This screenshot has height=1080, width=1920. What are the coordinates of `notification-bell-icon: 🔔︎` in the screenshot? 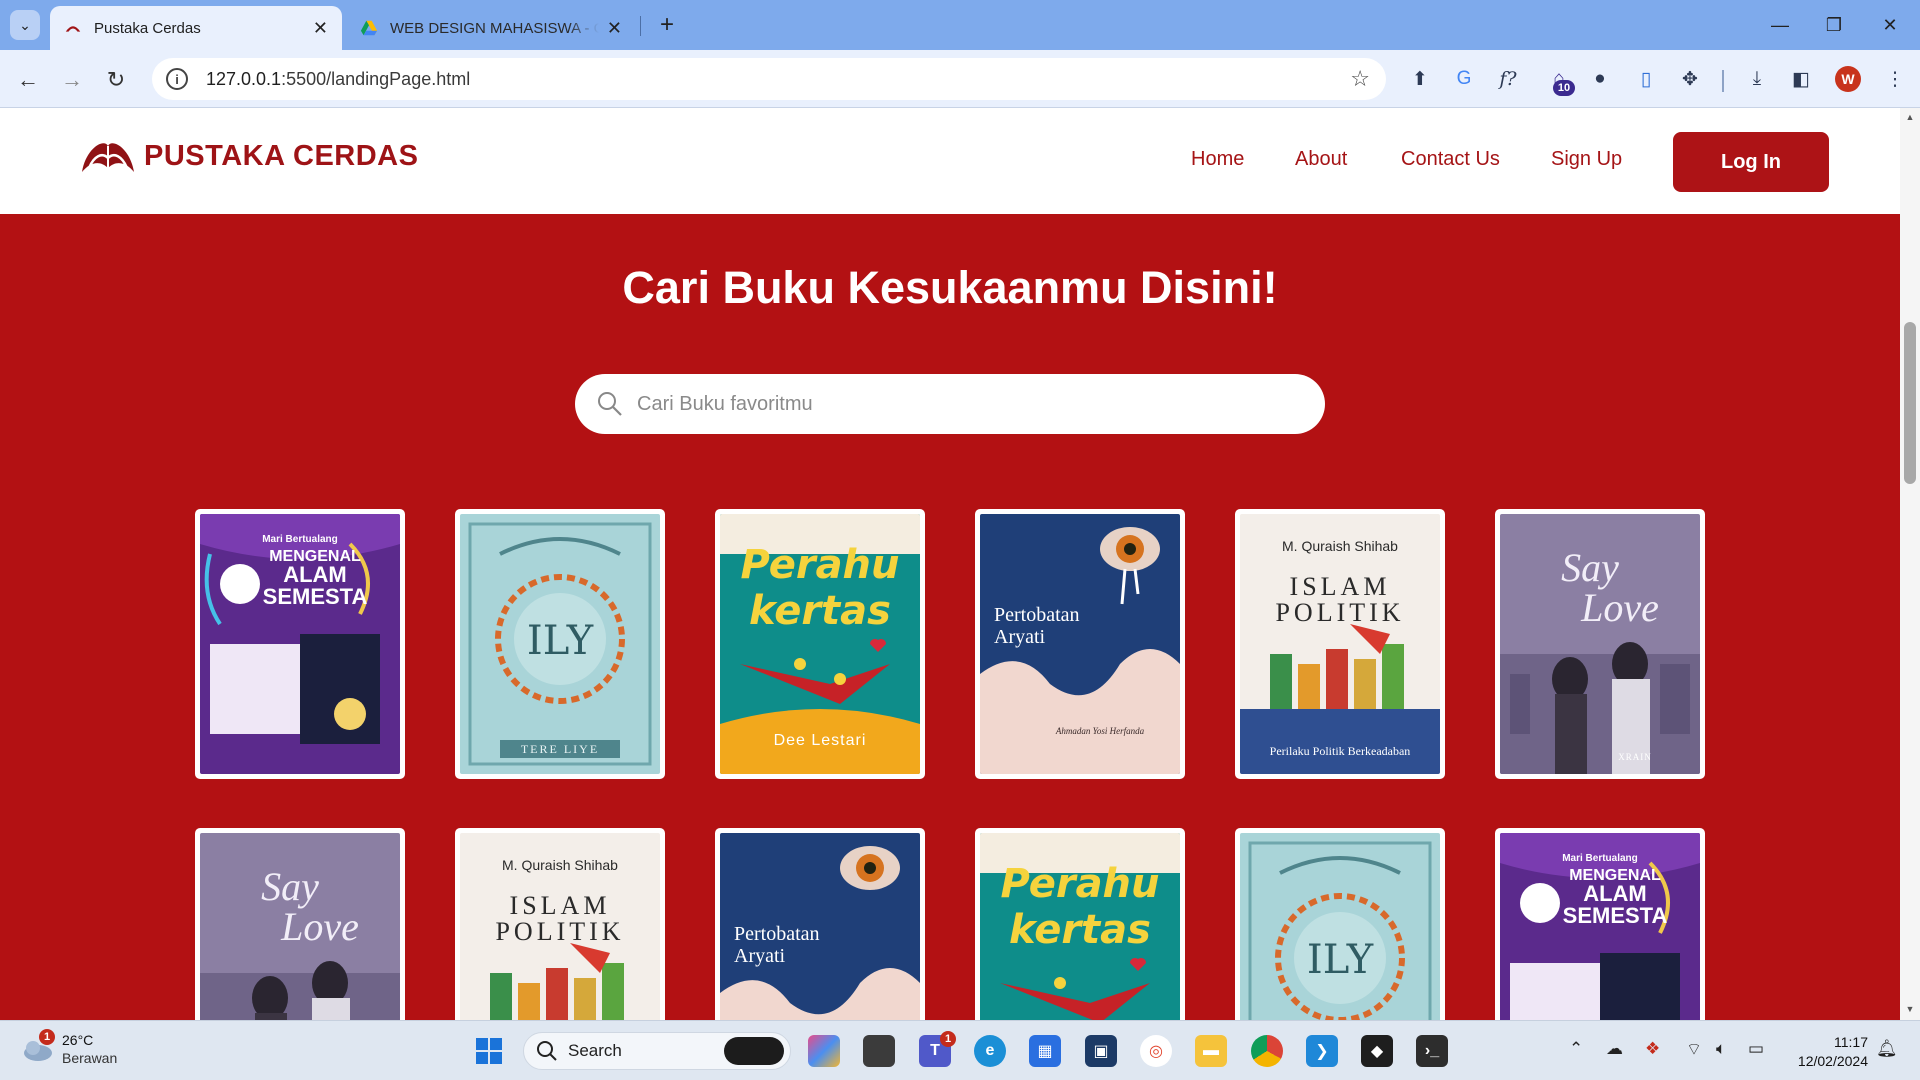 It's located at (1887, 1049).